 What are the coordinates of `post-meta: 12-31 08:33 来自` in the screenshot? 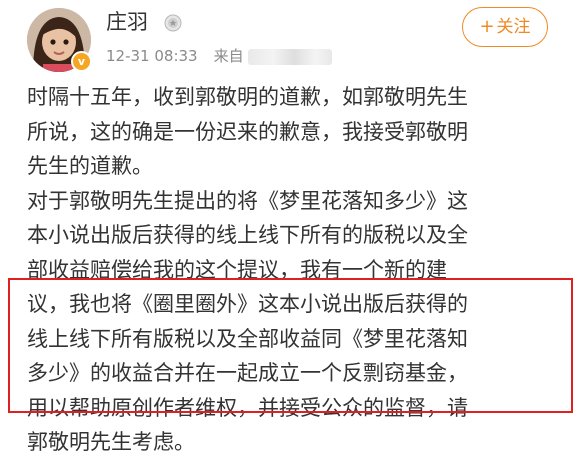 It's located at (219, 56).